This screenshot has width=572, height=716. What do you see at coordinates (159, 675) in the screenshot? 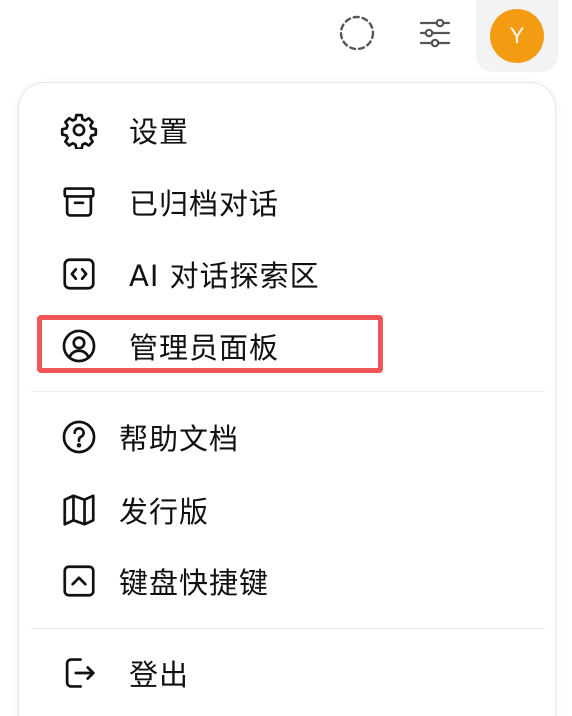
I see `menu-item-label: 登出` at bounding box center [159, 675].